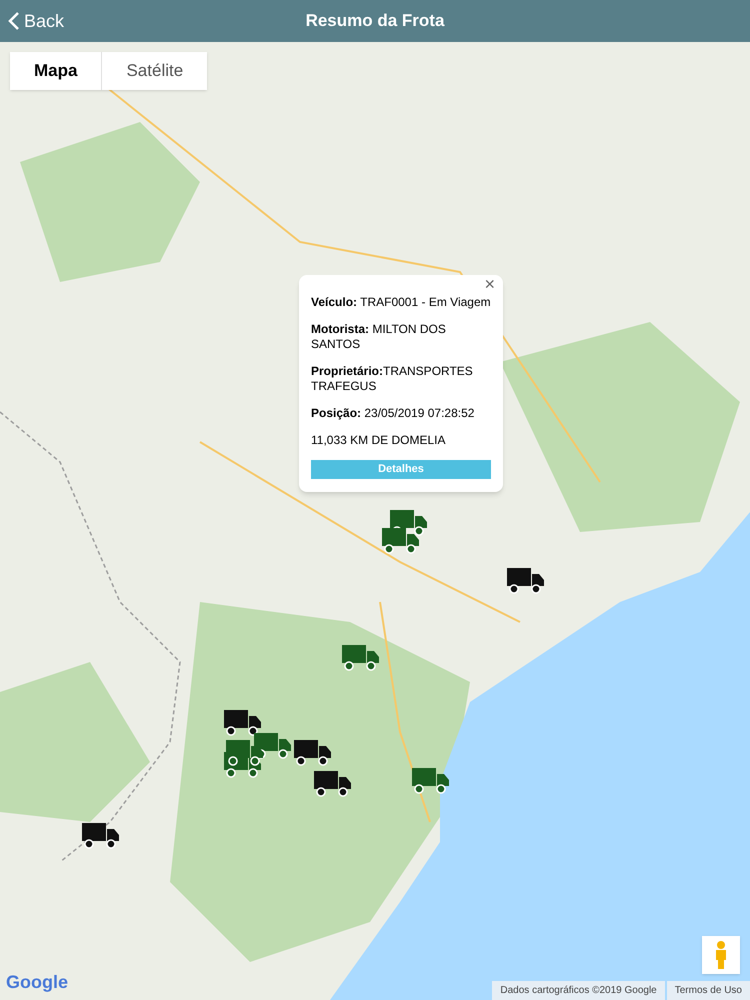  I want to click on map-attribution: Dados cartográficos ©2019 Google, so click(578, 990).